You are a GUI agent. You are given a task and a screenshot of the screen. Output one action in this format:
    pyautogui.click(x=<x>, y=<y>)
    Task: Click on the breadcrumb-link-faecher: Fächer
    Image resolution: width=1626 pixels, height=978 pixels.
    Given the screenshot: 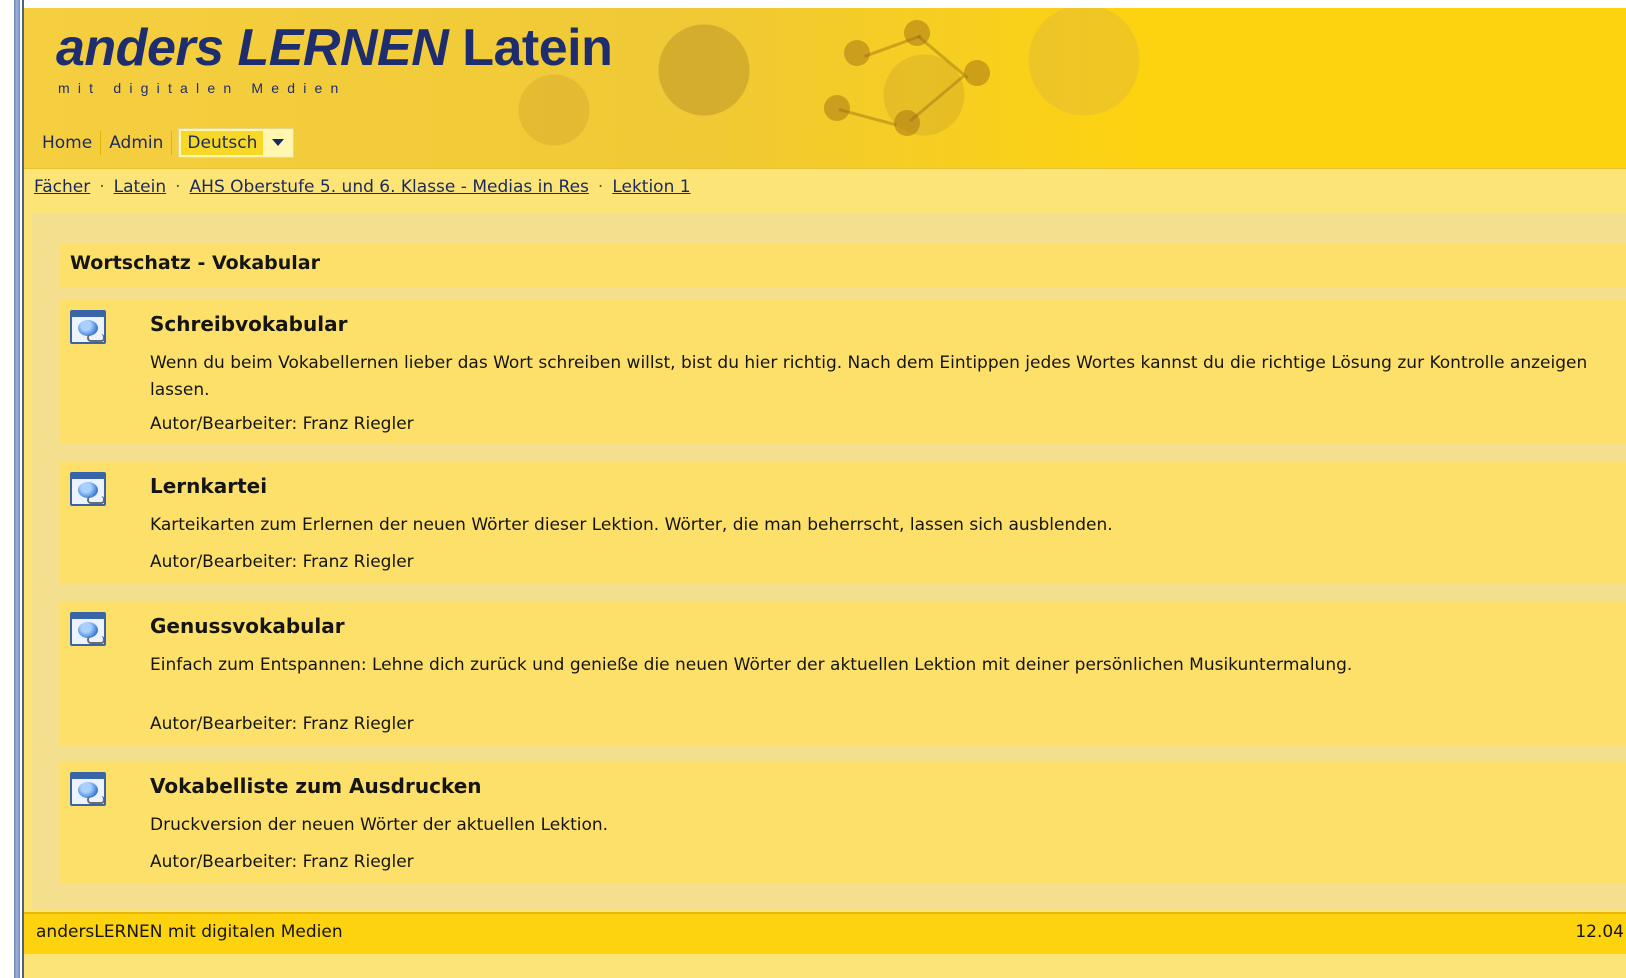 What is the action you would take?
    pyautogui.click(x=62, y=187)
    